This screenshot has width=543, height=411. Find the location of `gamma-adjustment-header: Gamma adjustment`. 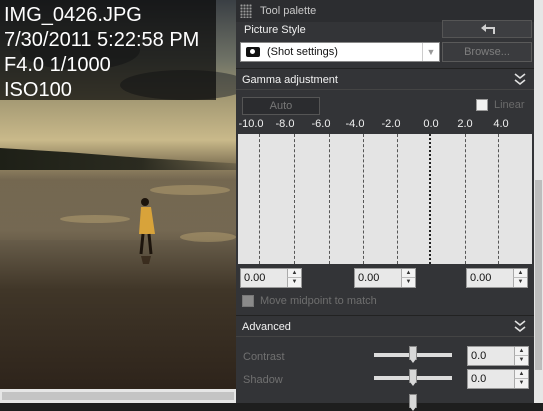

gamma-adjustment-header: Gamma adjustment is located at coordinates (385, 79).